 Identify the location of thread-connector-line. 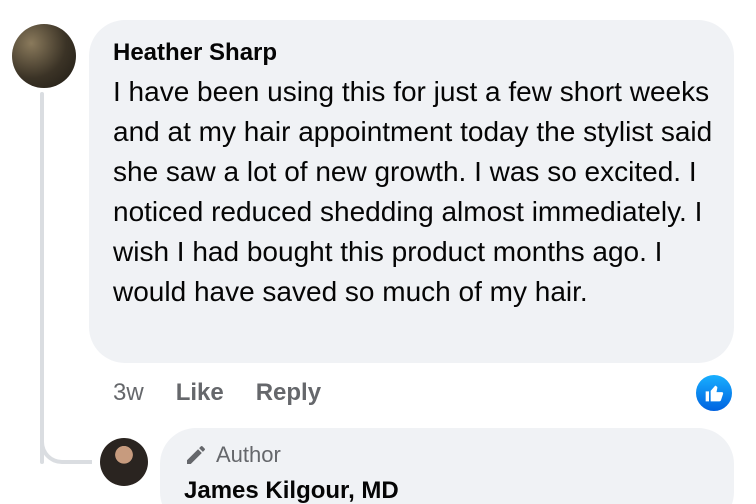
(42, 278).